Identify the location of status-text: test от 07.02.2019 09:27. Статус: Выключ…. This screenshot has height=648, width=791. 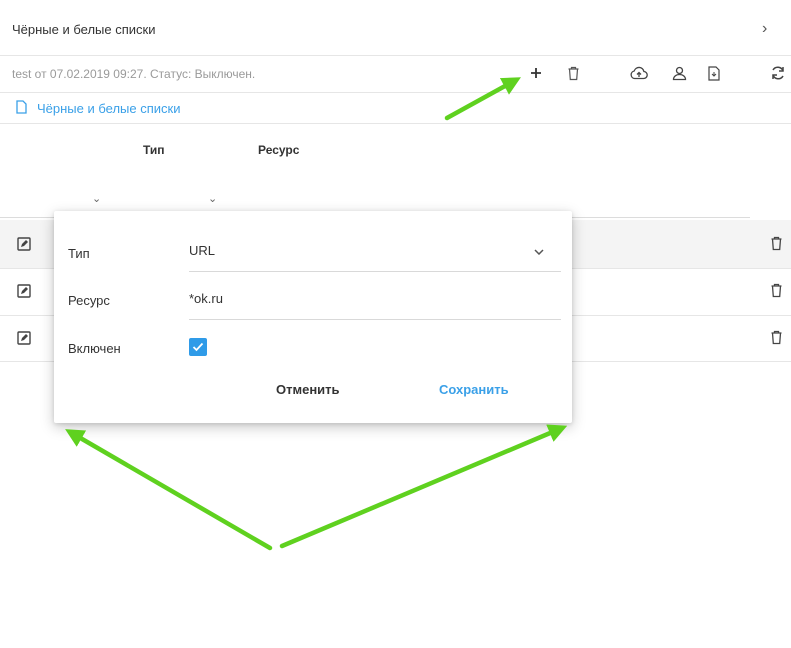
(134, 74).